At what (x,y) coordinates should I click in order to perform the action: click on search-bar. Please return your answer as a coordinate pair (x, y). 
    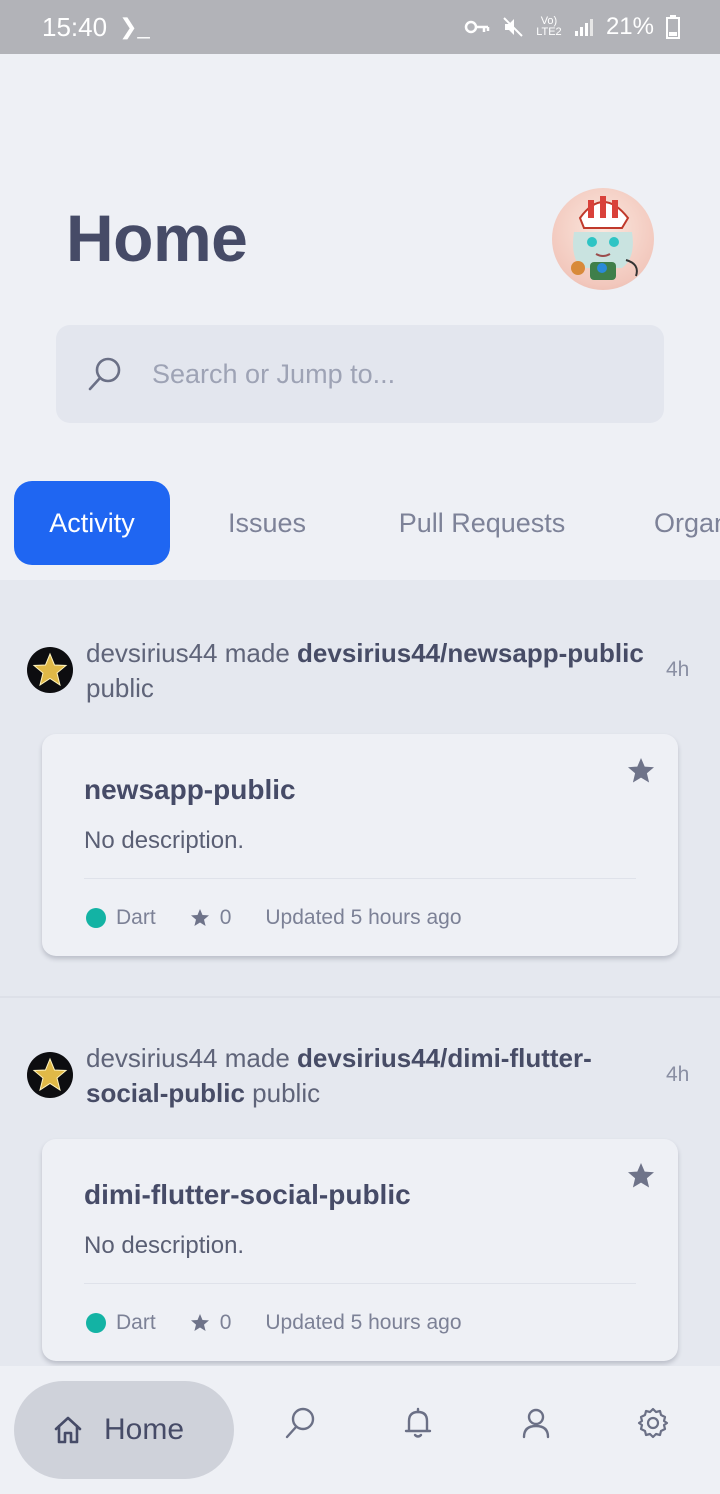
    Looking at the image, I should click on (360, 374).